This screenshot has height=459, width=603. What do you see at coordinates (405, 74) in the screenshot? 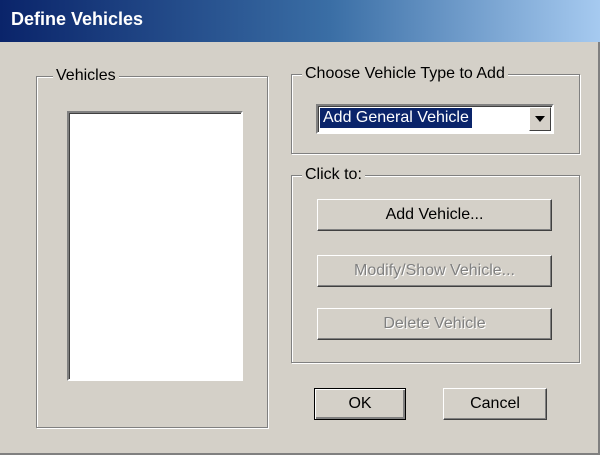
I see `vehicle-type-group-label: Choose Vehicle Type to Add` at bounding box center [405, 74].